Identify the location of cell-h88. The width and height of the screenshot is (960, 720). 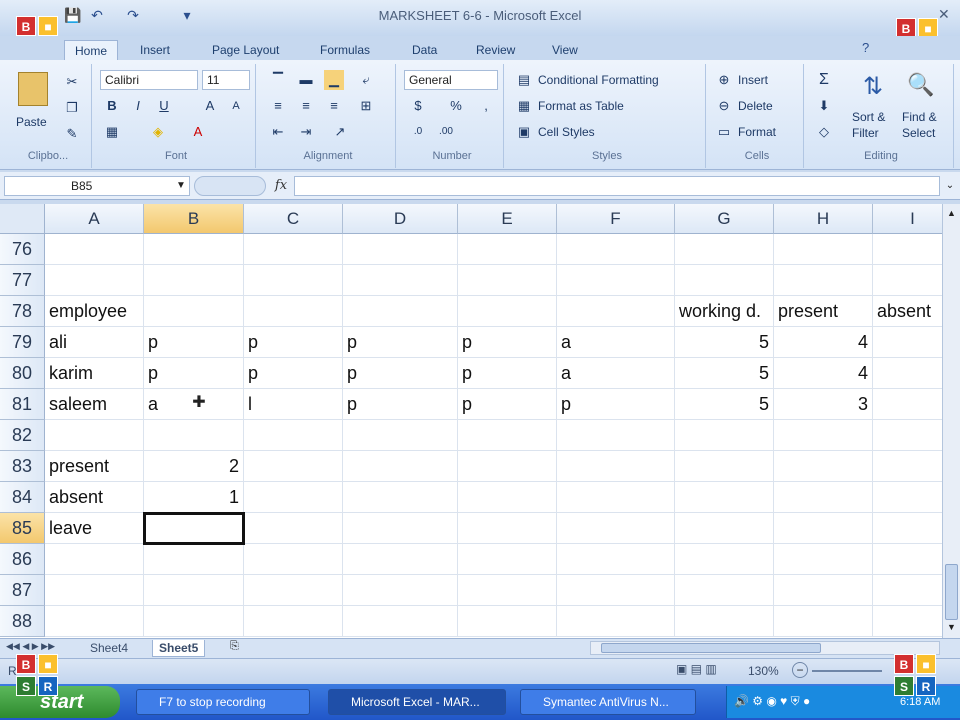
(823, 621).